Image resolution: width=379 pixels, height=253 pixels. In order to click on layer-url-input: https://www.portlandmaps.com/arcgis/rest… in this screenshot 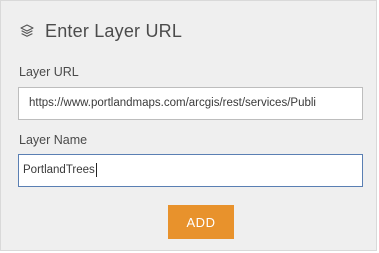, I will do `click(190, 103)`.